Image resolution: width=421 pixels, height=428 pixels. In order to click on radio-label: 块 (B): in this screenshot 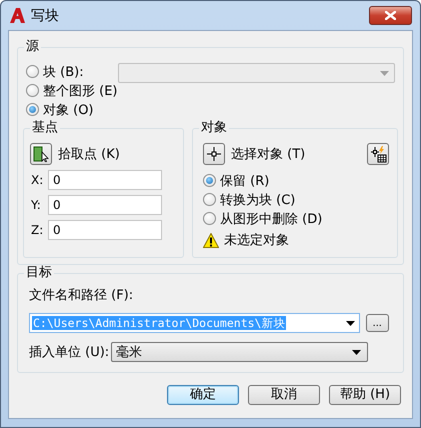, I will do `click(63, 71)`.